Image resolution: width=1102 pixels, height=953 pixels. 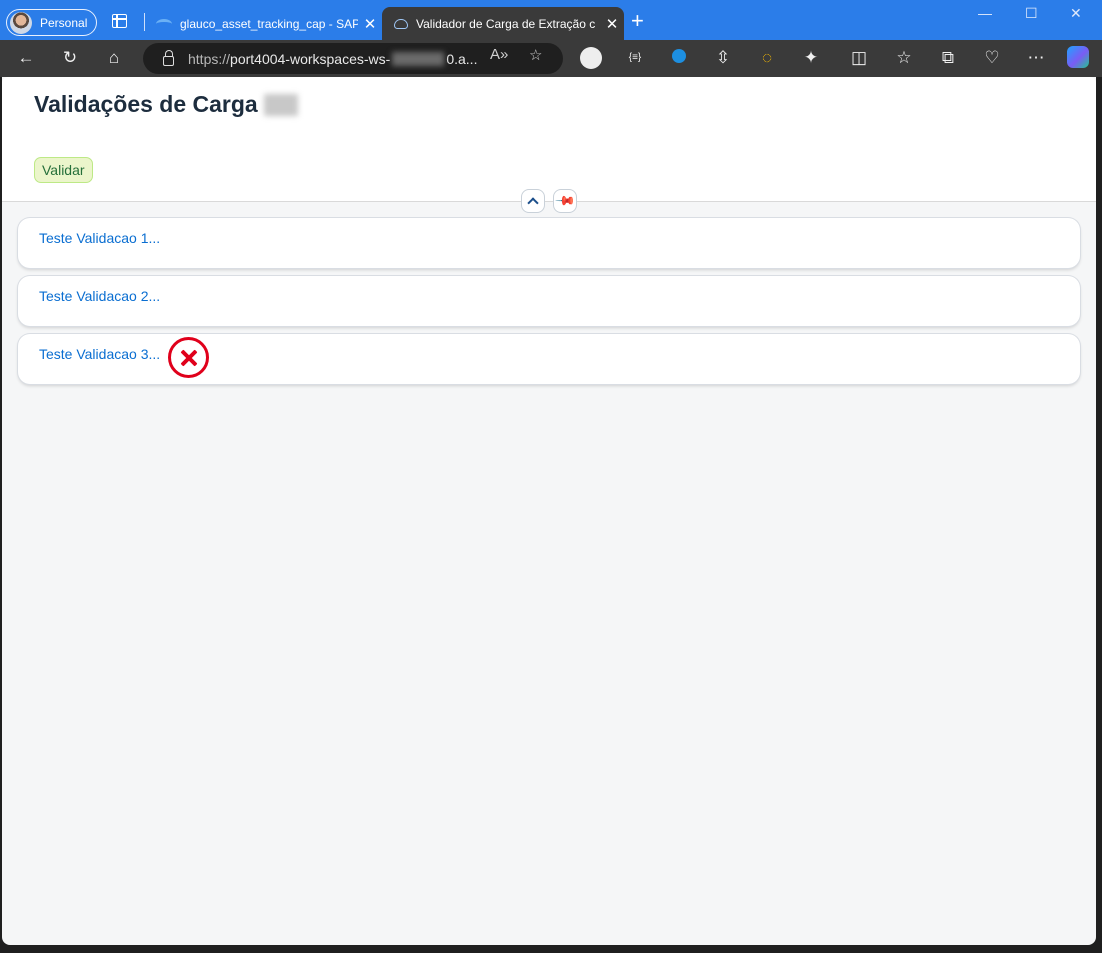 I want to click on pin-header-button: 📌, so click(x=565, y=201).